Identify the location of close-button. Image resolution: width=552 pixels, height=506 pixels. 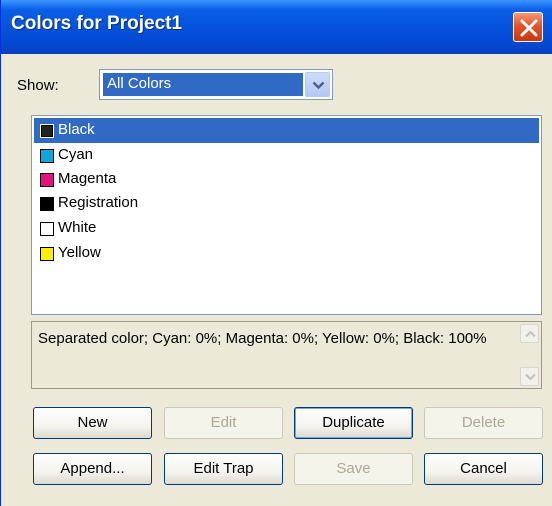
(528, 27).